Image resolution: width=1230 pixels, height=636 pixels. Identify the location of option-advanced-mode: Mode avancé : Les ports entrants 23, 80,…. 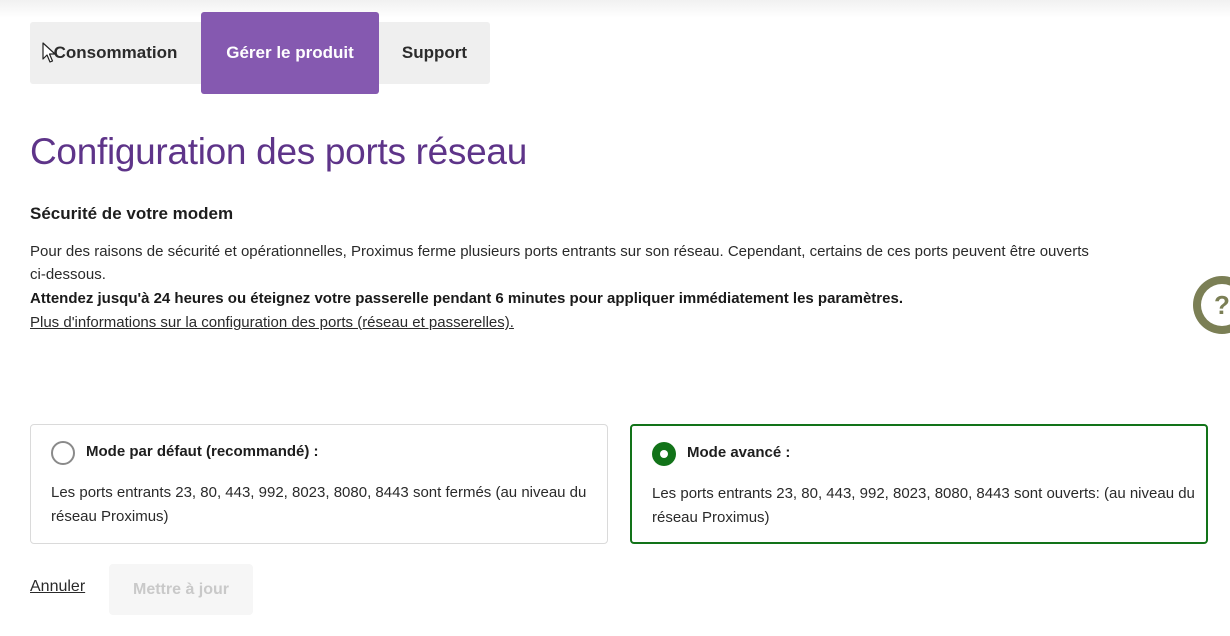
(919, 484).